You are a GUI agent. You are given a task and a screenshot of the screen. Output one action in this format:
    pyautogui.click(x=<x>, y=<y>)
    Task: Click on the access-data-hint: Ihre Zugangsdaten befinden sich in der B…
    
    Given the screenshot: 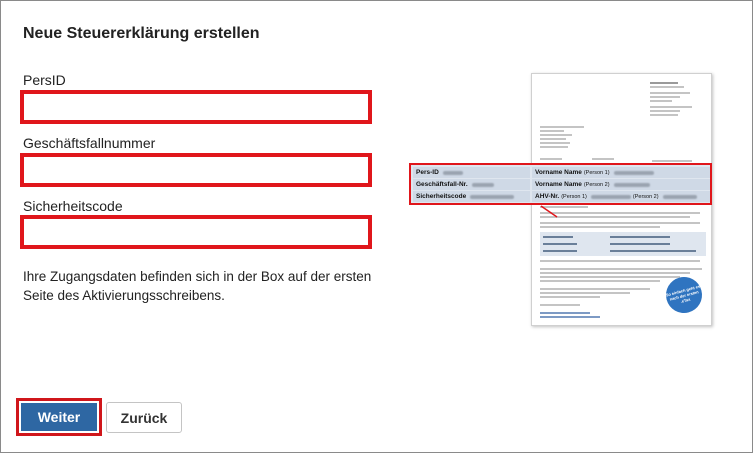 What is the action you would take?
    pyautogui.click(x=197, y=286)
    